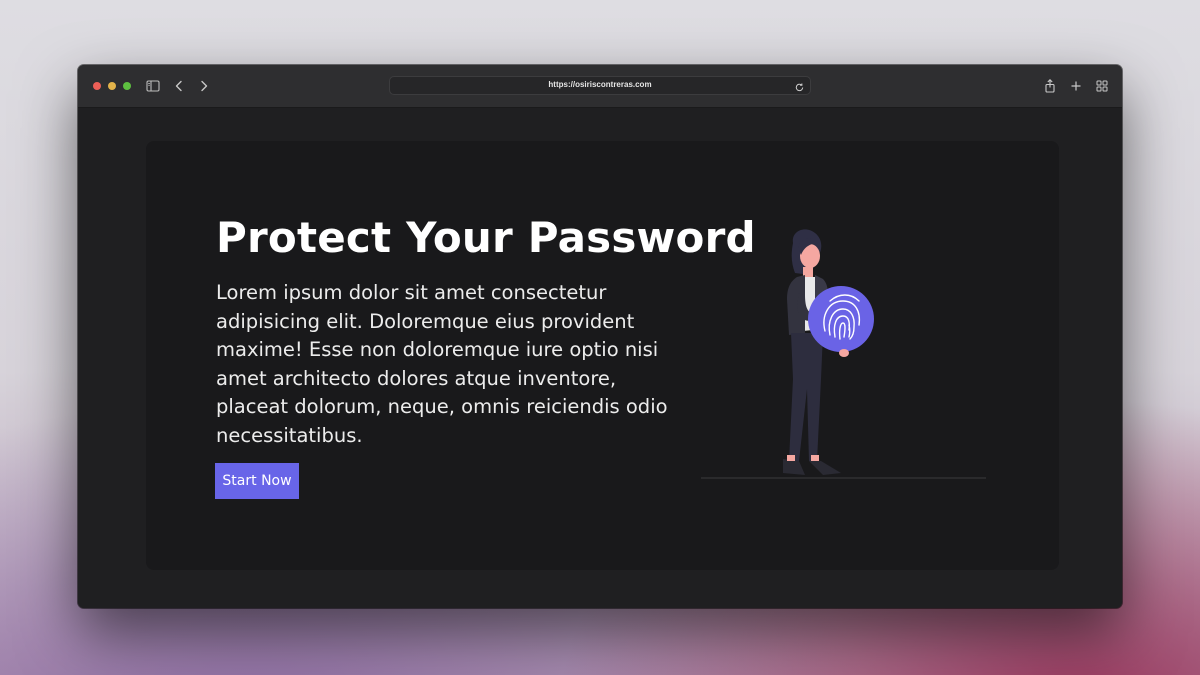 This screenshot has height=675, width=1200. I want to click on browser-toolbar: https://osiriscontreras.com, so click(600, 86).